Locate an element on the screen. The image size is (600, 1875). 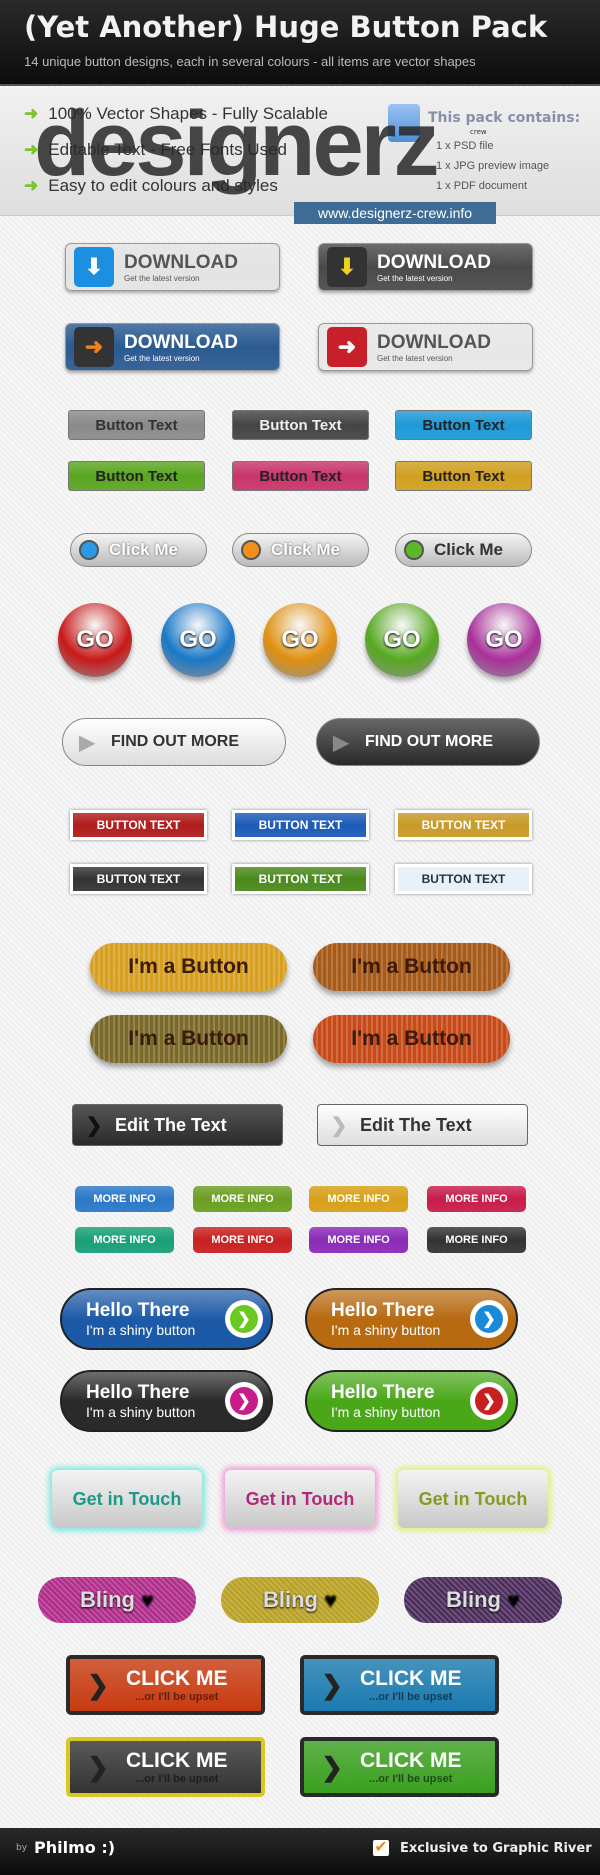
button-label: Get in Touch is located at coordinates (473, 1498).